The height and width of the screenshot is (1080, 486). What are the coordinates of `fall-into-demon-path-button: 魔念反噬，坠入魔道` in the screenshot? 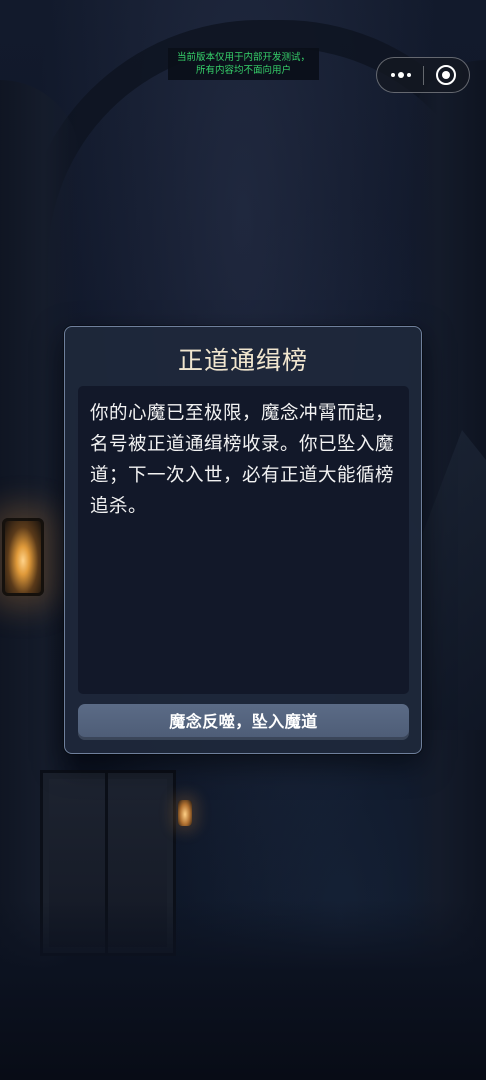 It's located at (243, 722).